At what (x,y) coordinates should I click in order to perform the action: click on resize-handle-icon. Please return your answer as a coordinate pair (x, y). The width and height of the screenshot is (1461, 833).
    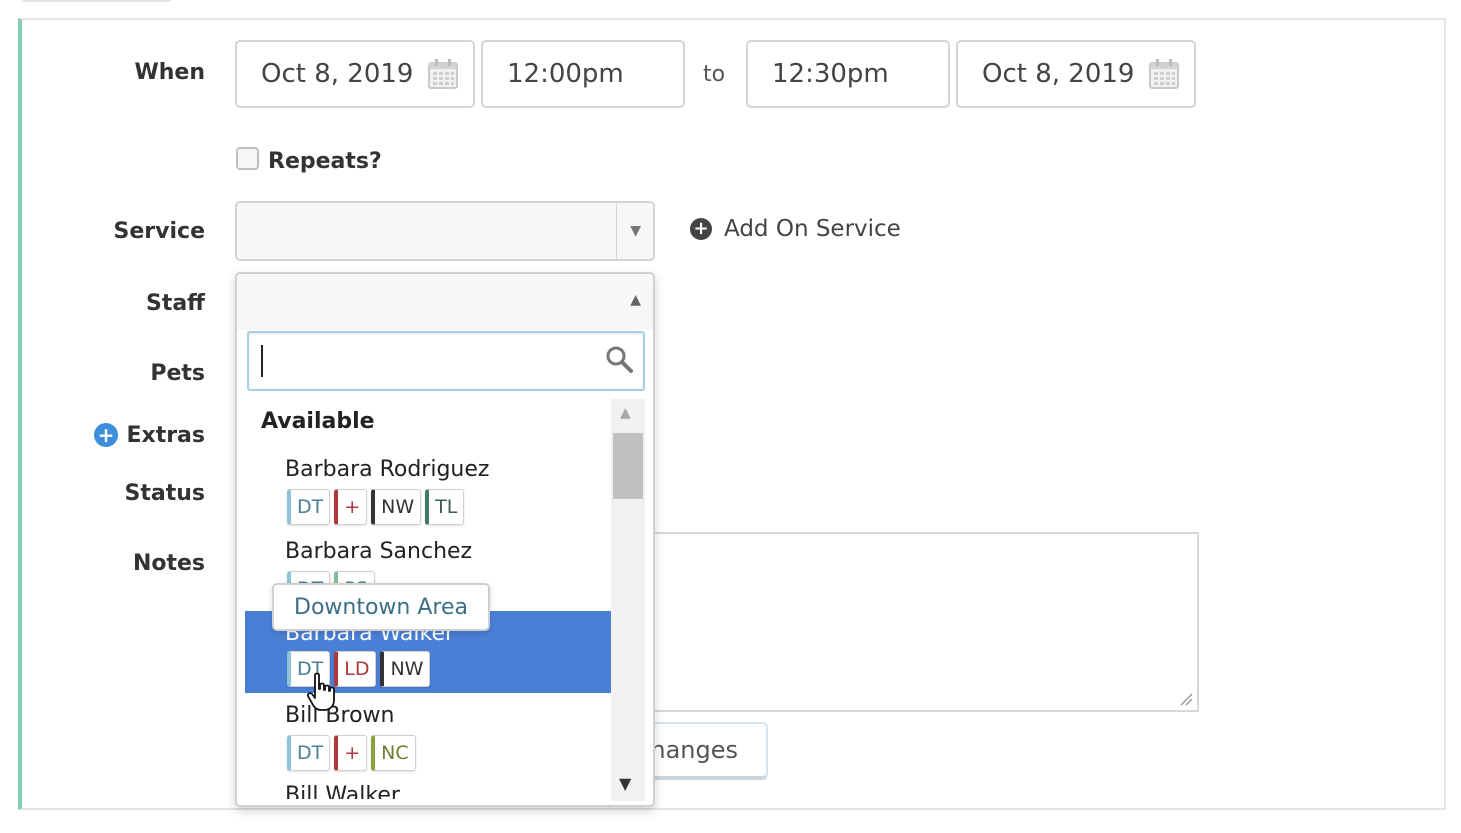
    Looking at the image, I should click on (1186, 699).